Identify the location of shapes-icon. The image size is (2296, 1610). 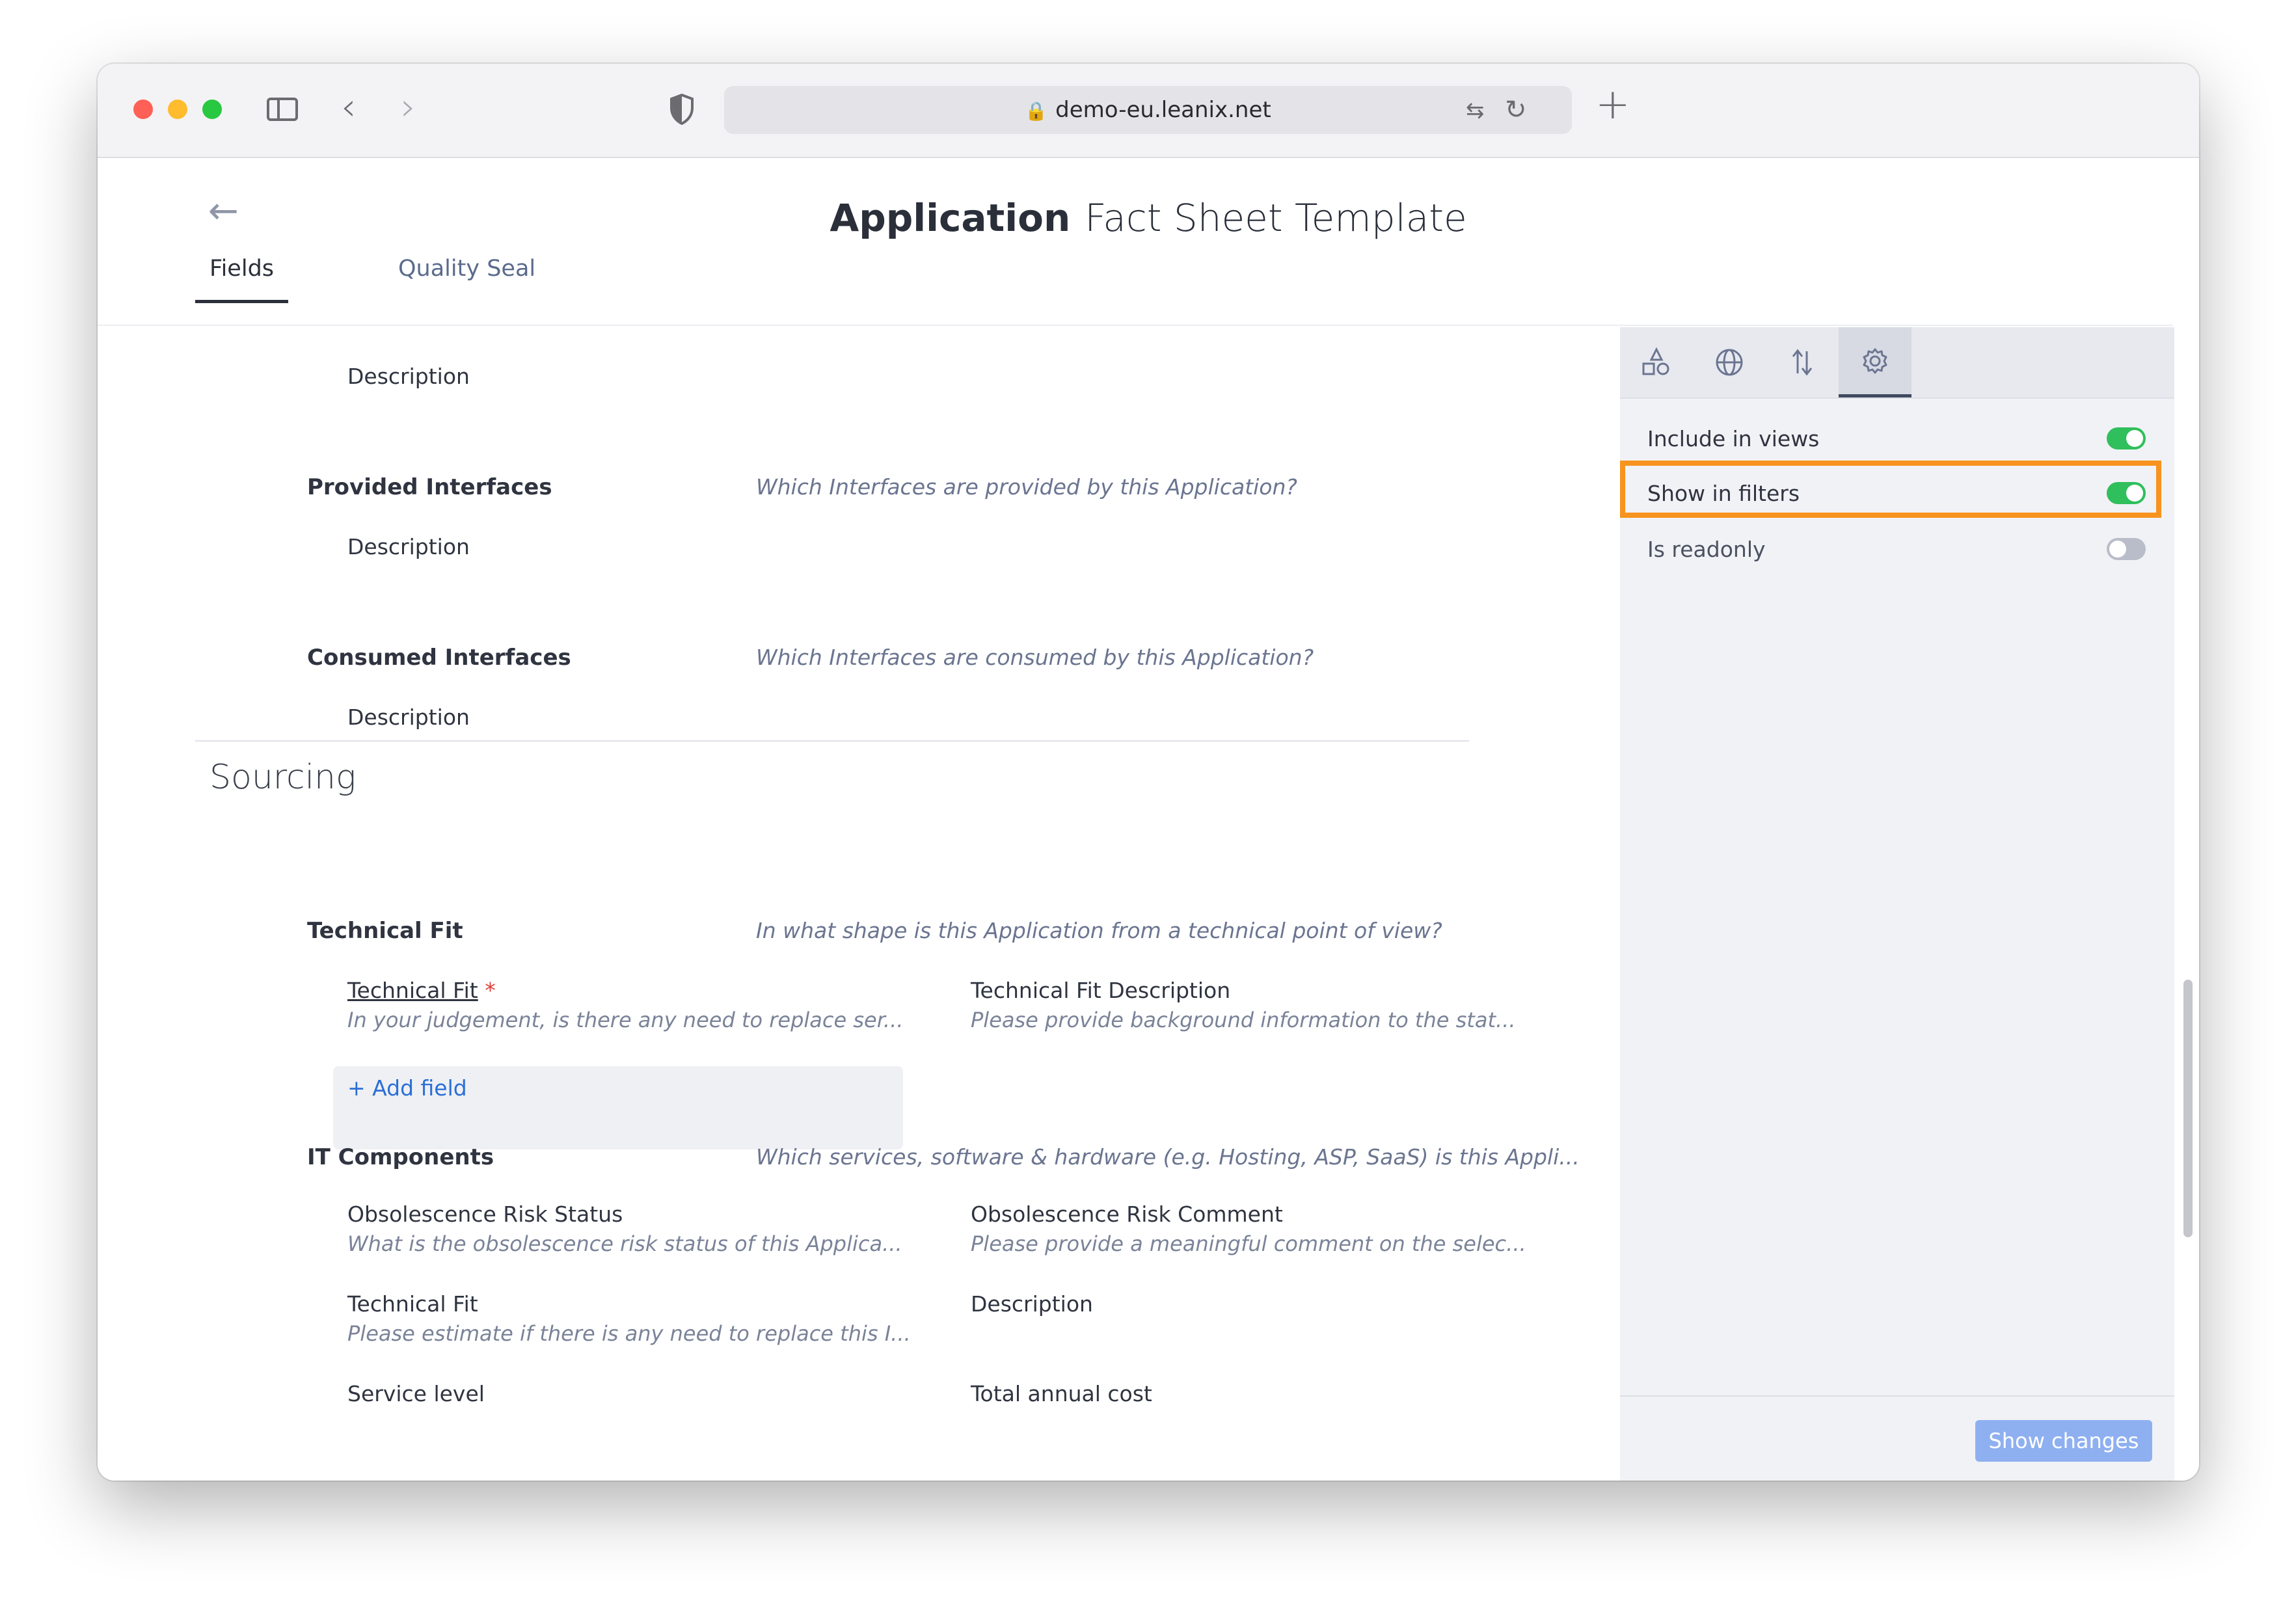
(1656, 362).